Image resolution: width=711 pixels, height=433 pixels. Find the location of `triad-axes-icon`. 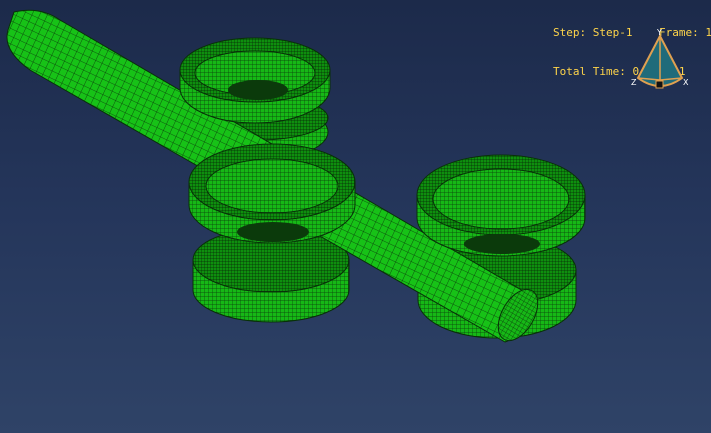

triad-axes-icon is located at coordinates (660, 61).